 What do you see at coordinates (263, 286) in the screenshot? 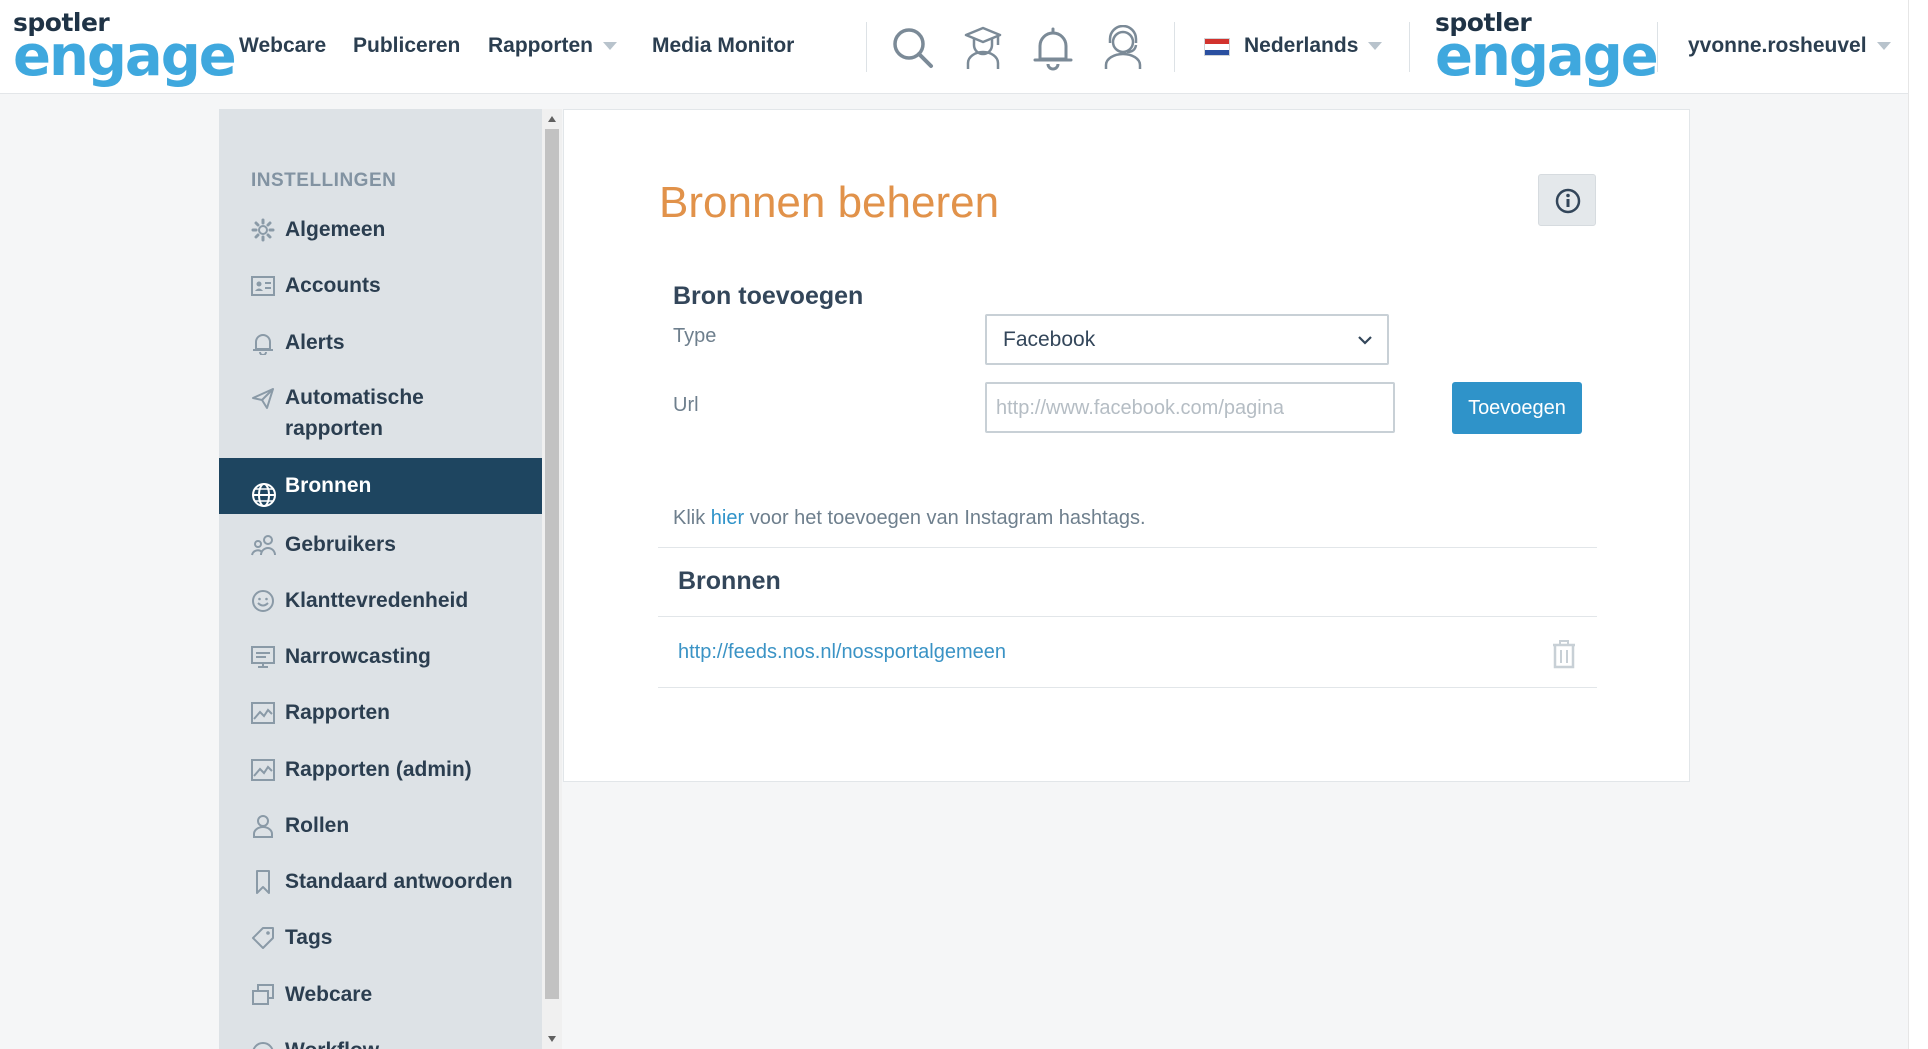
I see `id-card-icon` at bounding box center [263, 286].